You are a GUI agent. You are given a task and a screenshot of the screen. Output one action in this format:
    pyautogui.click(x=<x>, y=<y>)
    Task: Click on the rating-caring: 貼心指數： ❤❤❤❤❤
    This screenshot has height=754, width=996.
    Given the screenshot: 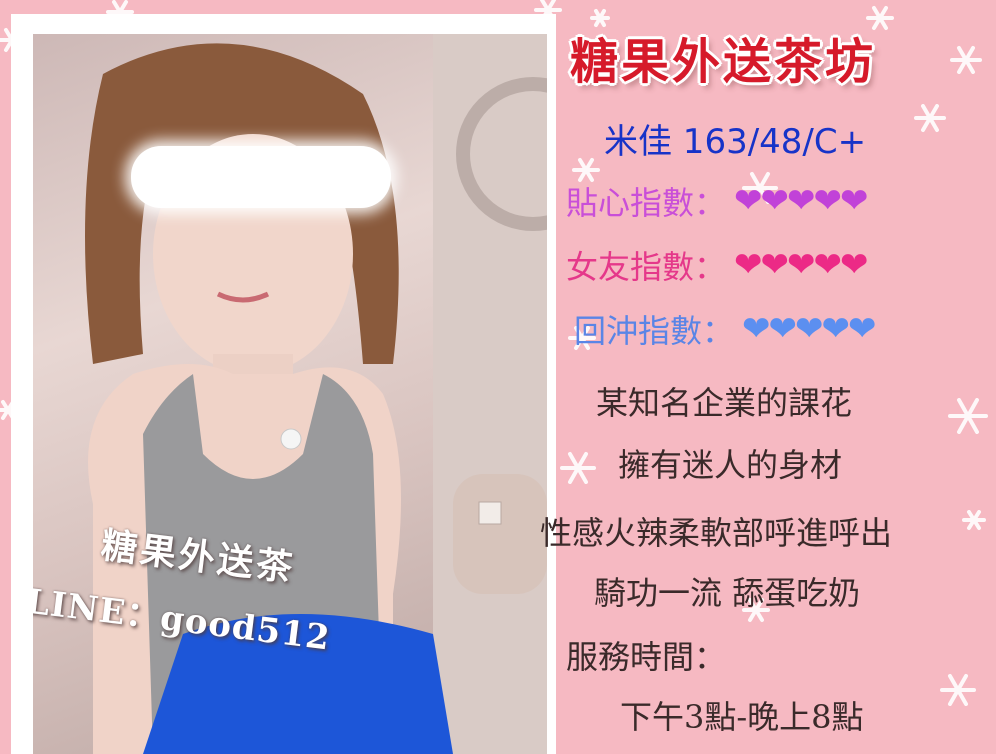 What is the action you would take?
    pyautogui.click(x=717, y=200)
    